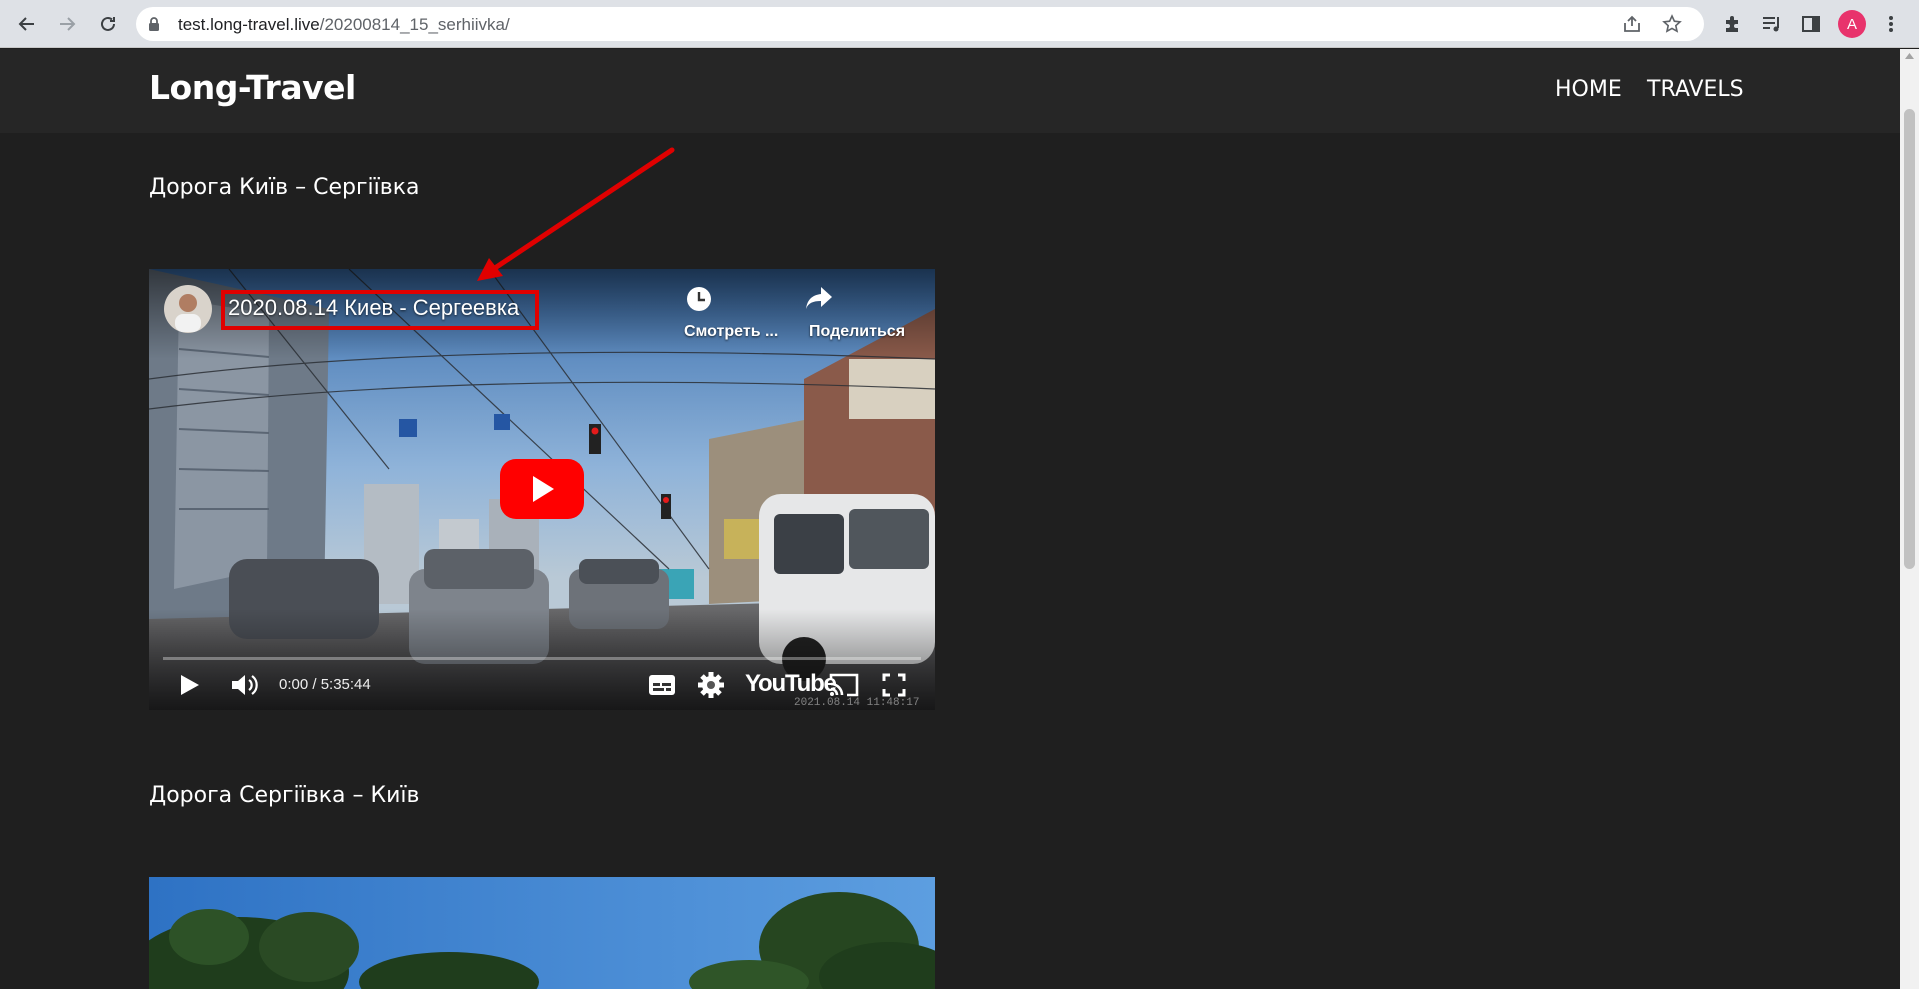  I want to click on reload-button, so click(108, 24).